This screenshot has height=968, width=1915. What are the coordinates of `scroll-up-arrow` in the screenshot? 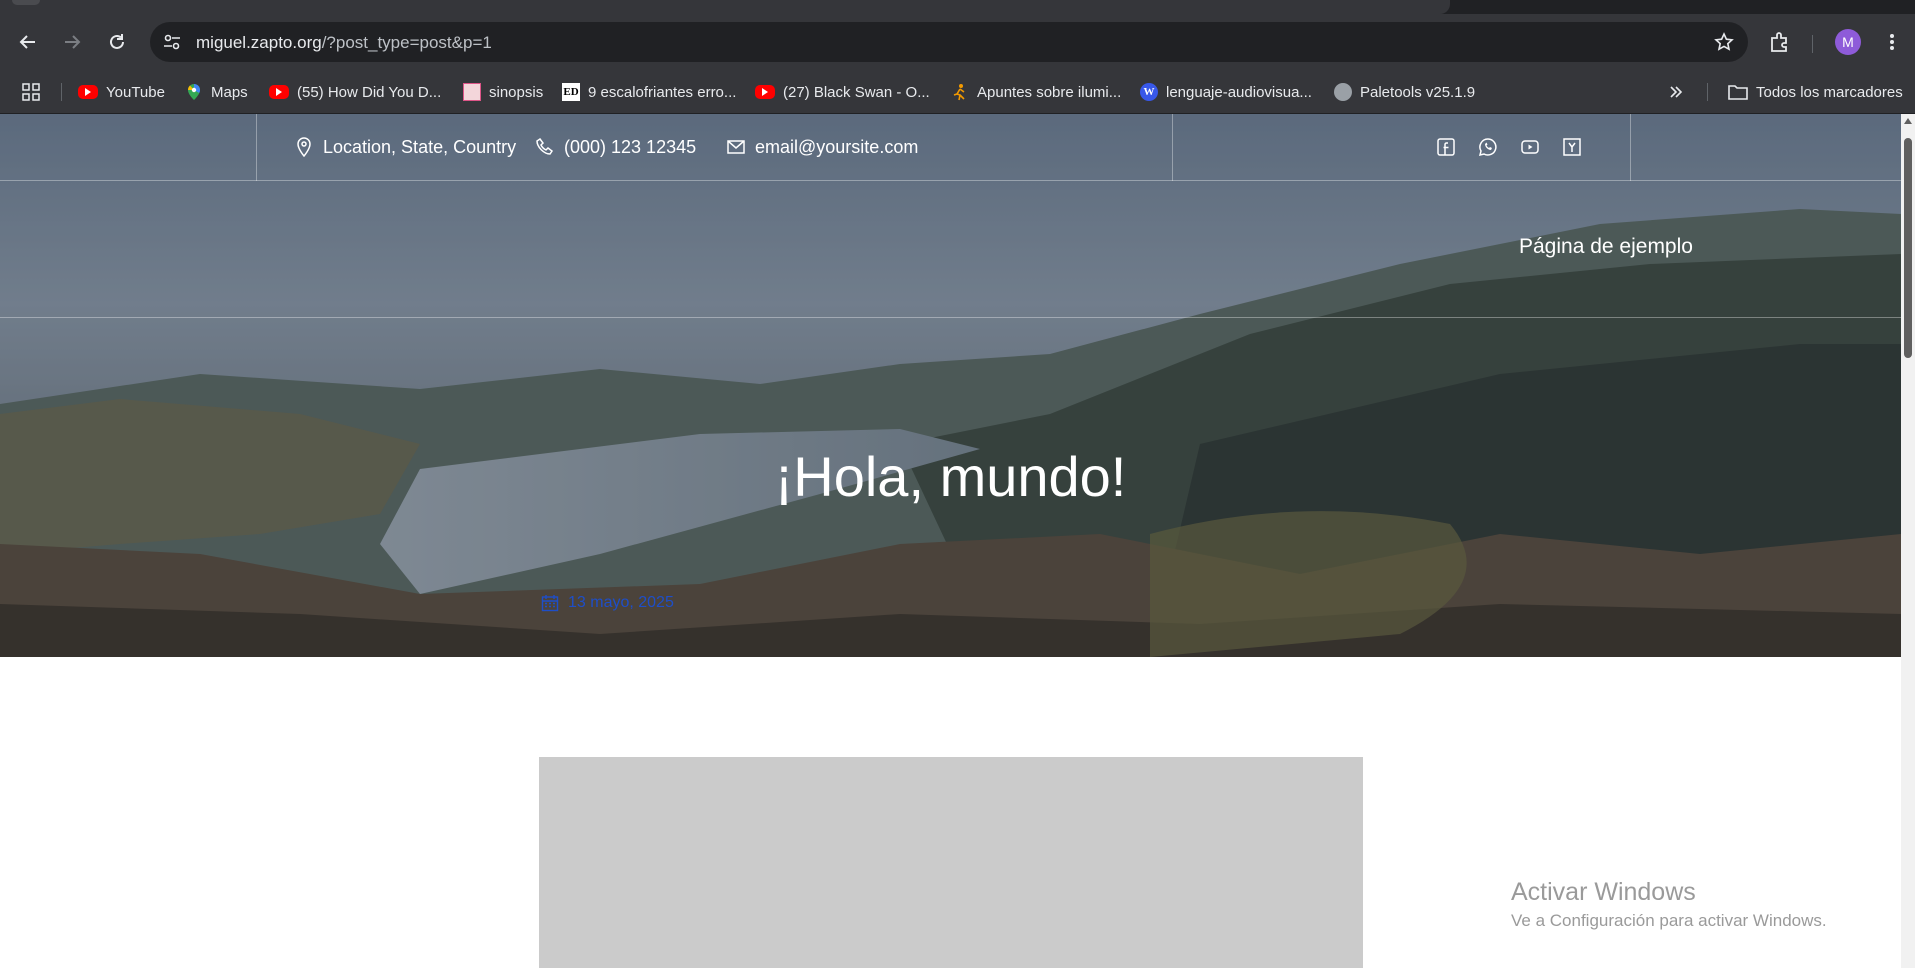 It's located at (1908, 121).